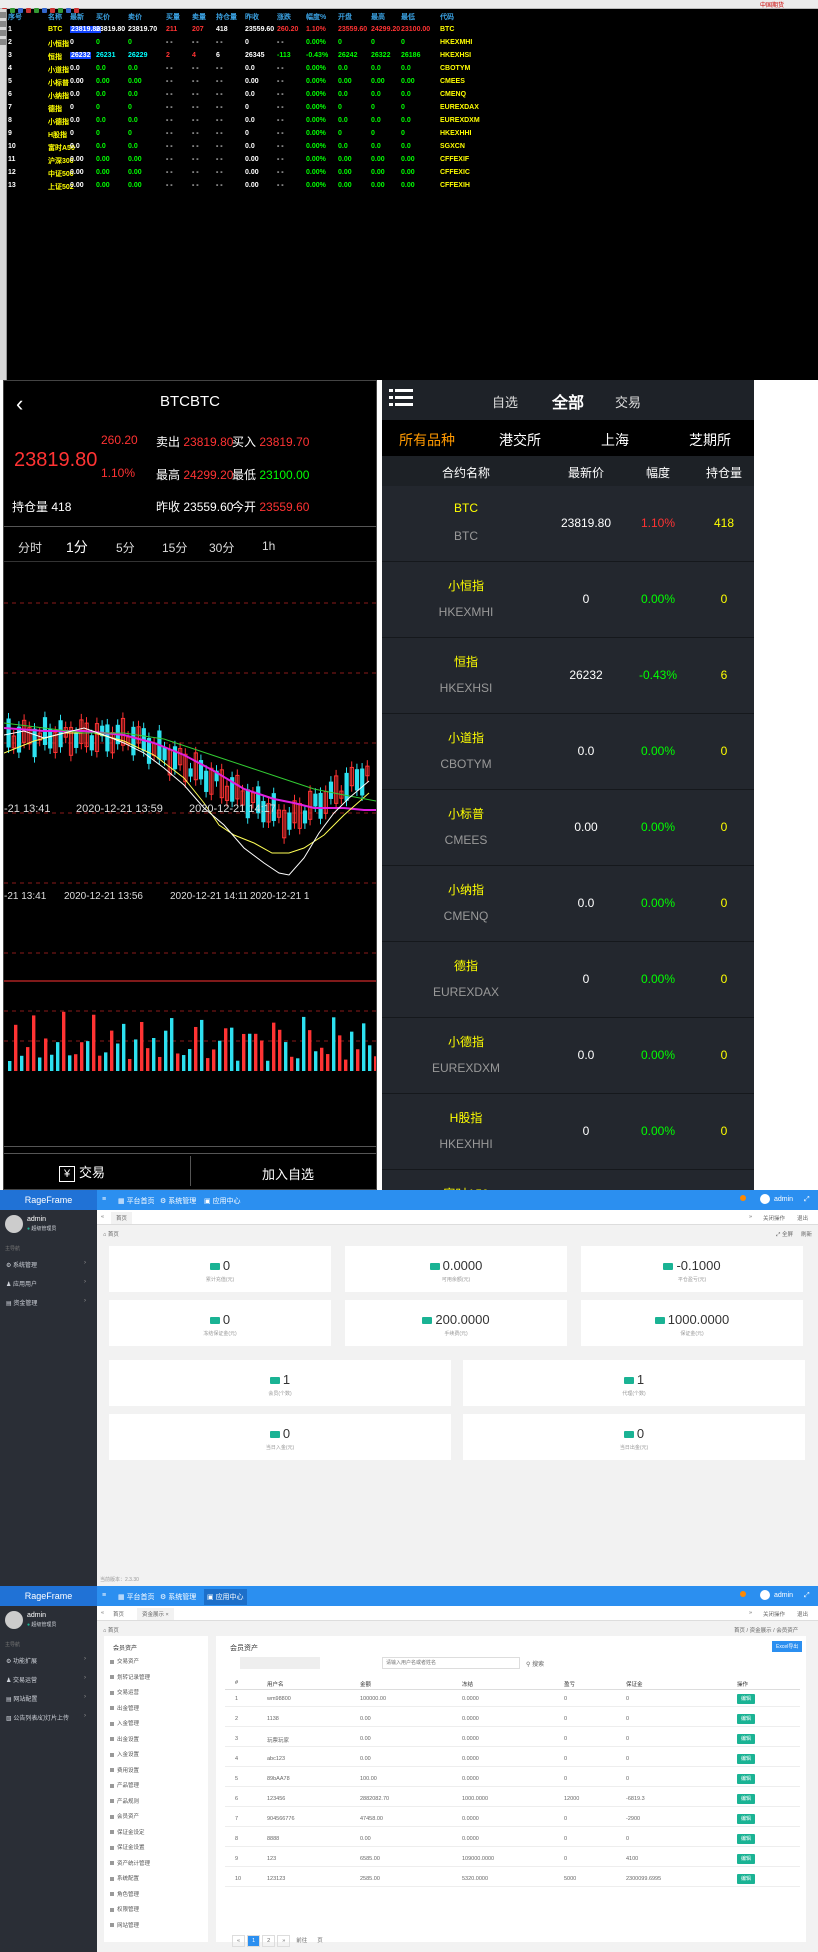 This screenshot has height=1952, width=818. What do you see at coordinates (124, 1692) in the screenshot?
I see `left-menu-item: 交易运营` at bounding box center [124, 1692].